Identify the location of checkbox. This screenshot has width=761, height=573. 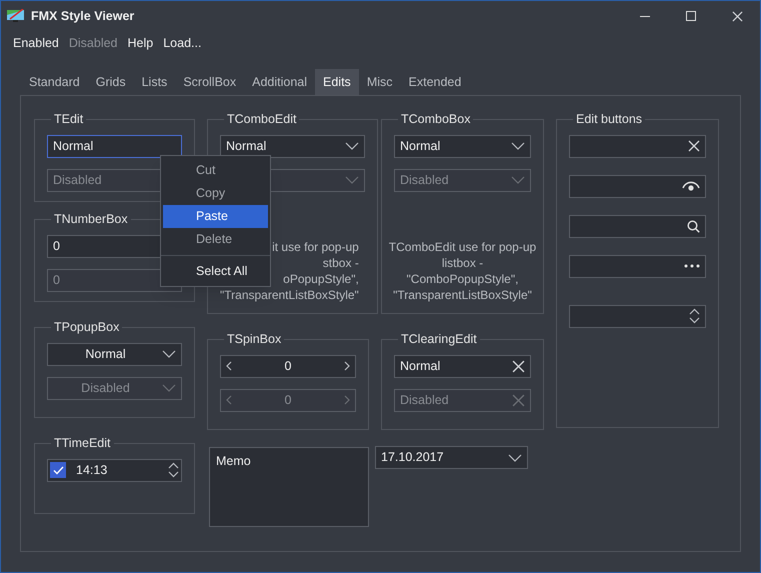
(58, 470).